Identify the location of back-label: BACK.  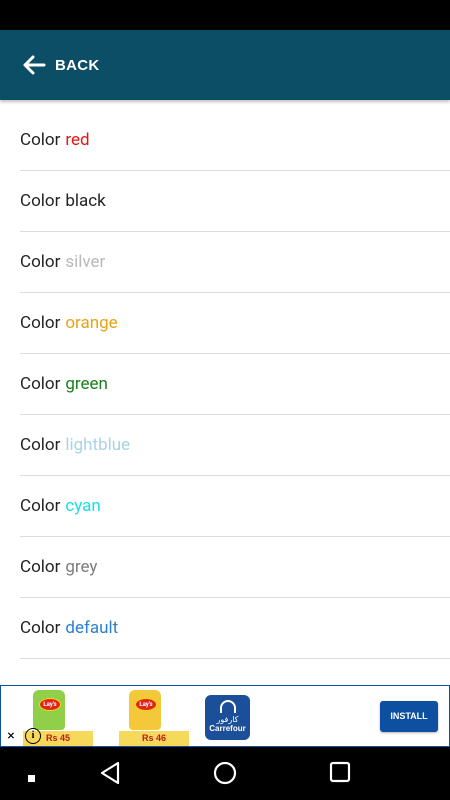
(77, 65).